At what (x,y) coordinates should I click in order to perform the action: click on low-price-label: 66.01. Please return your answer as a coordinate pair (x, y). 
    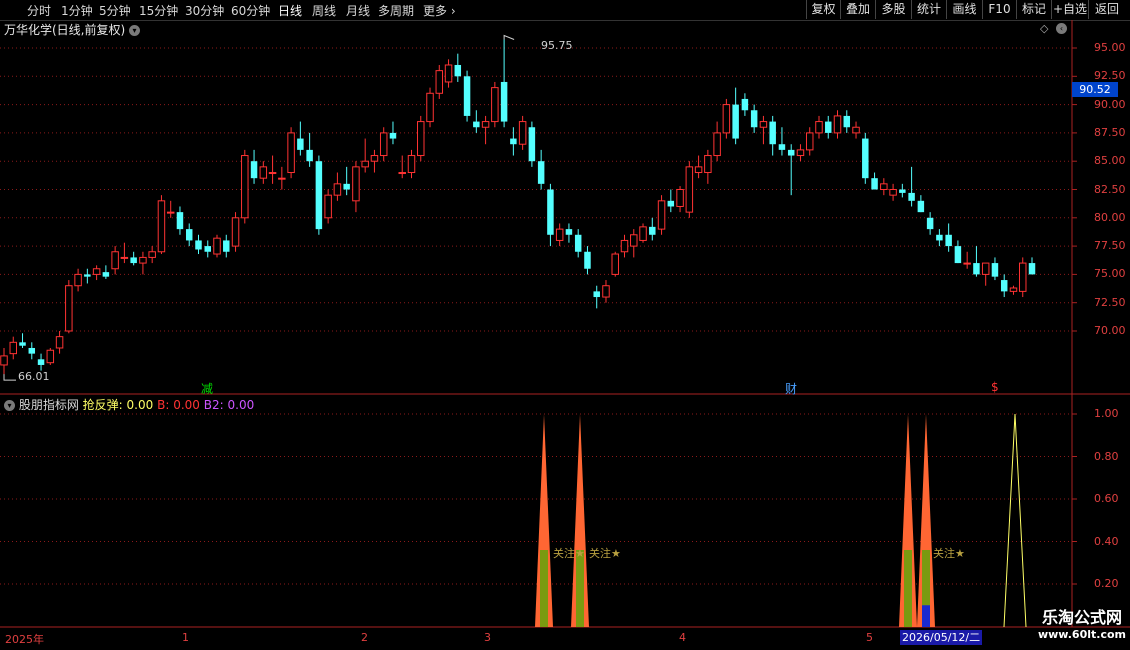
    Looking at the image, I should click on (34, 376).